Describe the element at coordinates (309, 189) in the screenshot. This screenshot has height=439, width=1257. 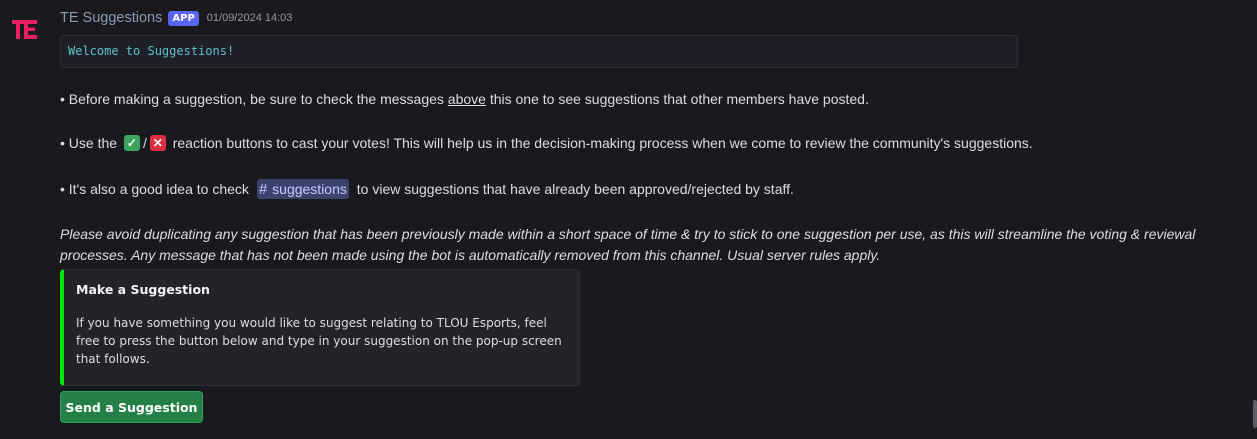
I see `channel-name: suggestions` at that location.